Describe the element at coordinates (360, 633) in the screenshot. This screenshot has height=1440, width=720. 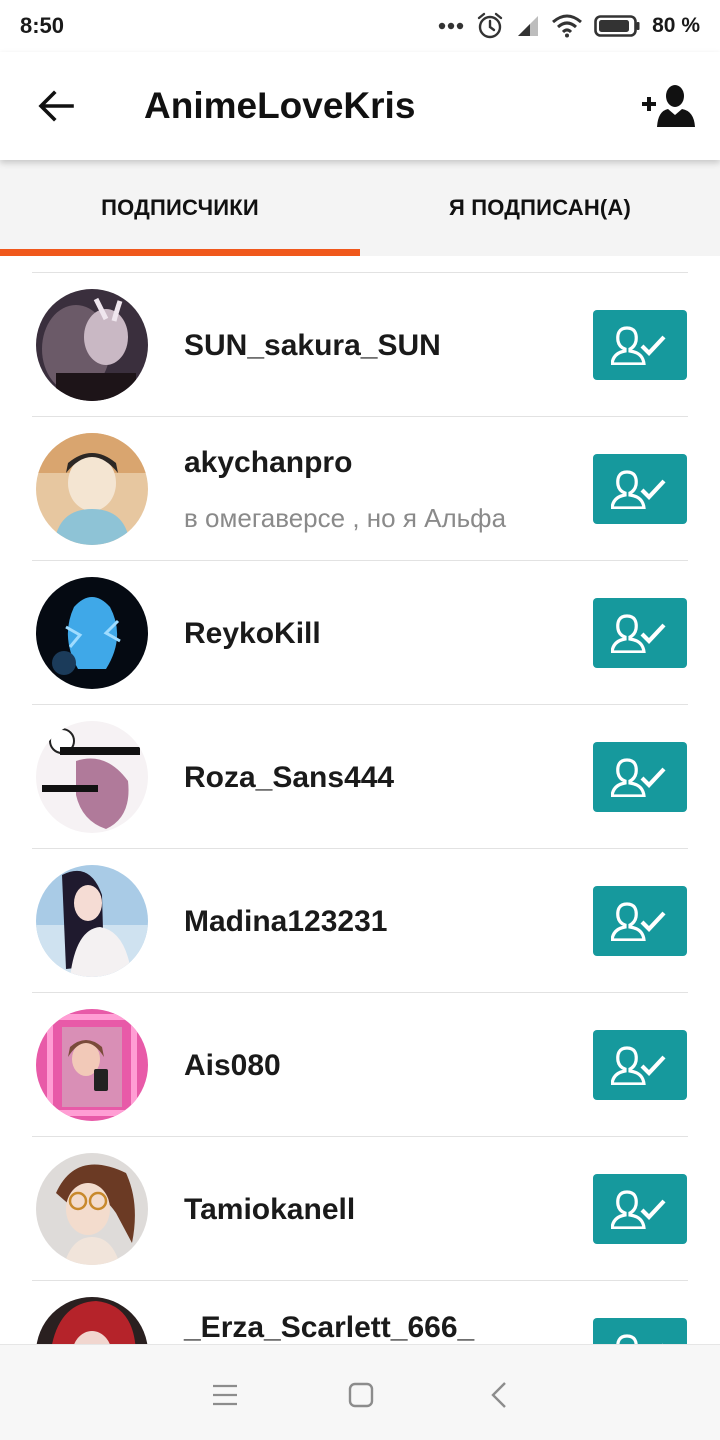
I see `list-item: ReykoKill` at that location.